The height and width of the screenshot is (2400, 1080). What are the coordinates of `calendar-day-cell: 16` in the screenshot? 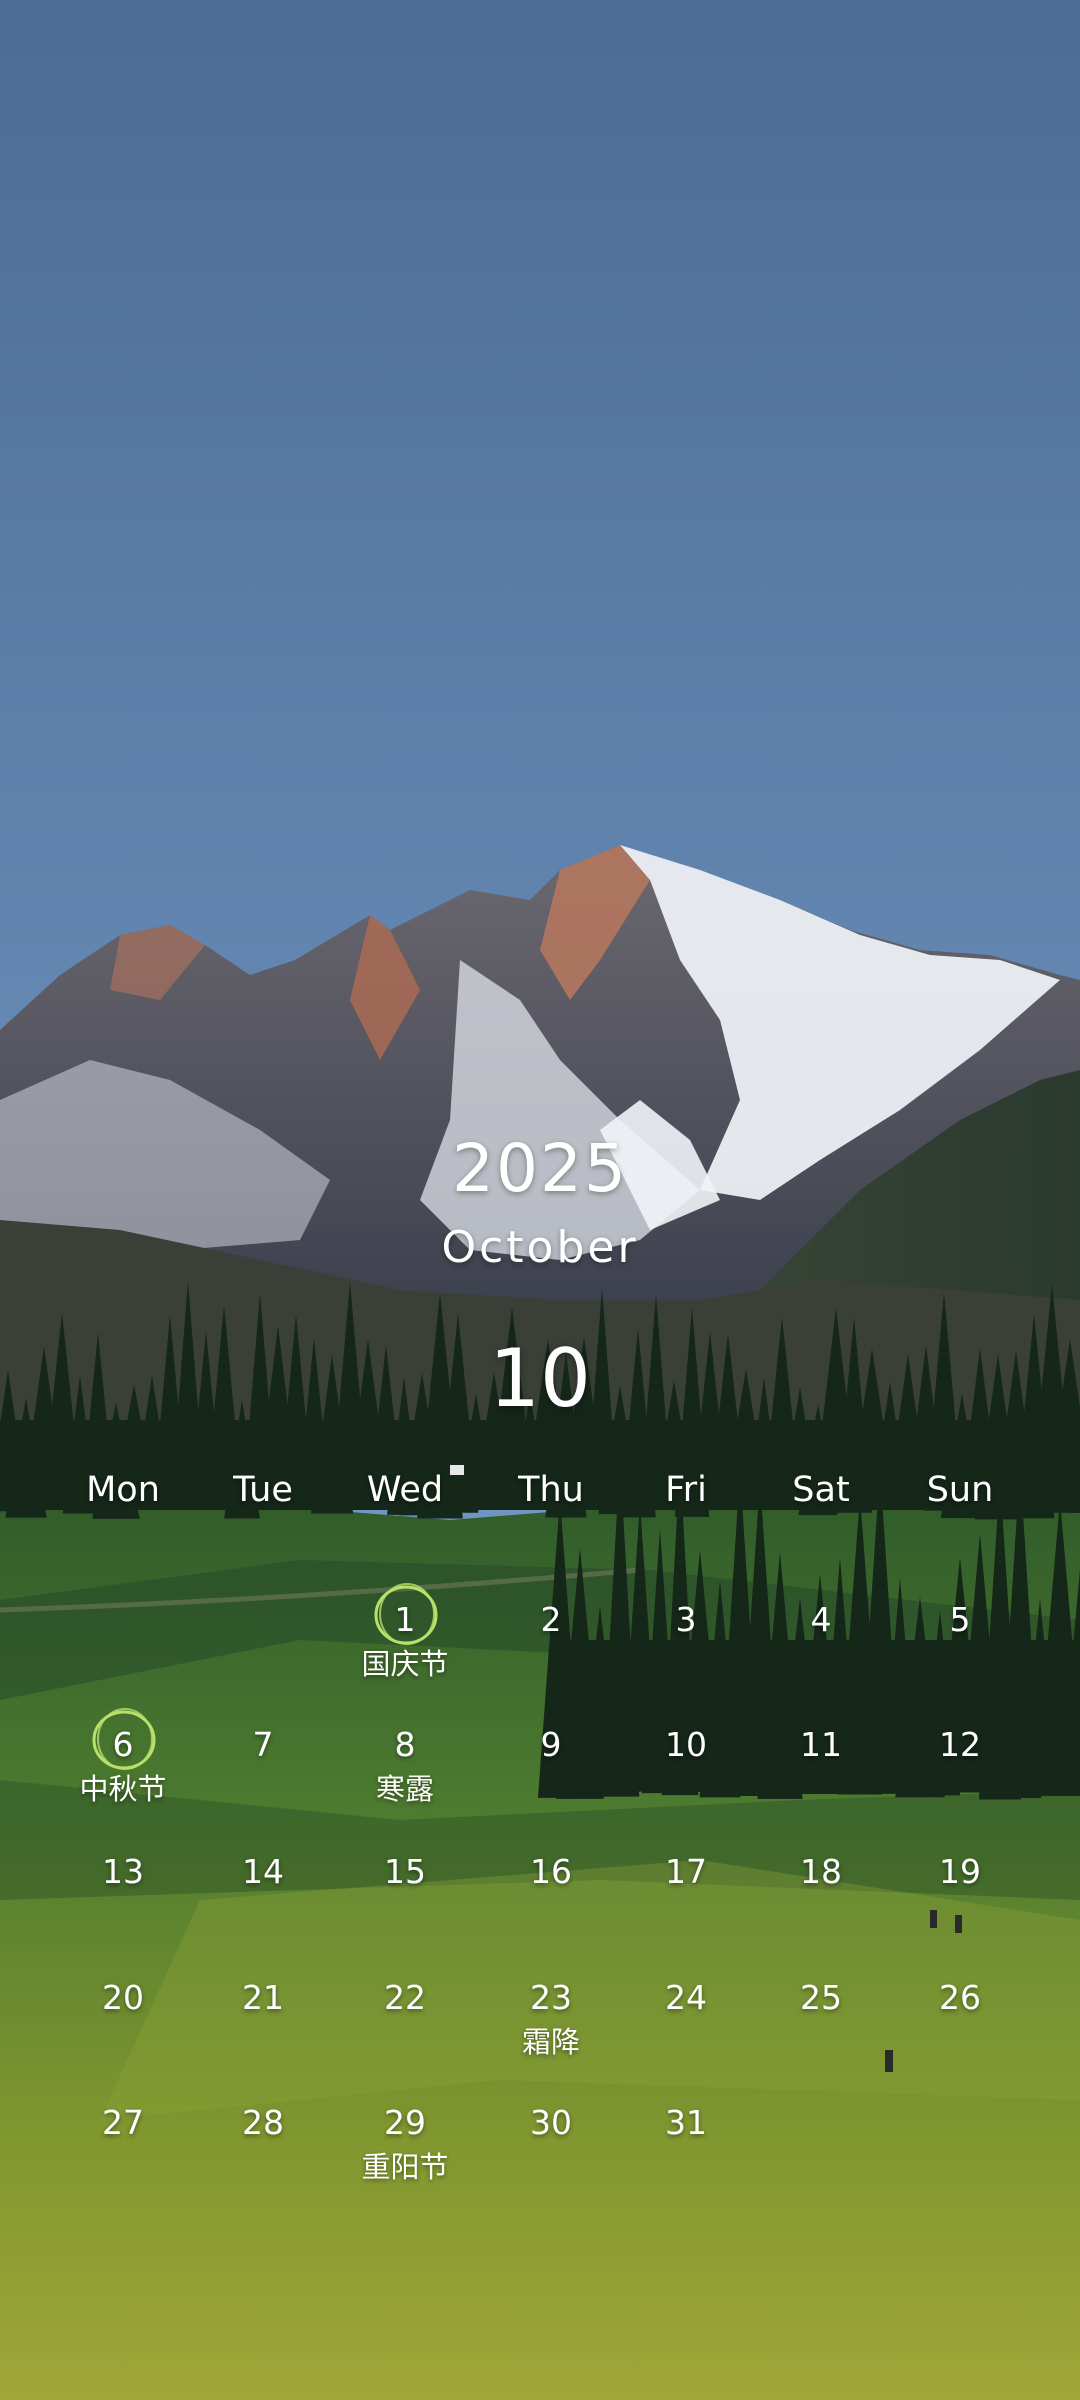 It's located at (551, 1872).